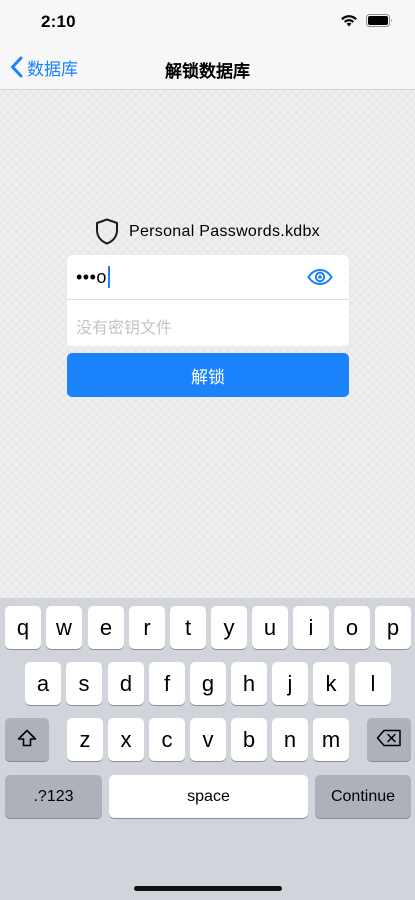  Describe the element at coordinates (126, 683) in the screenshot. I see `key-d: d` at that location.